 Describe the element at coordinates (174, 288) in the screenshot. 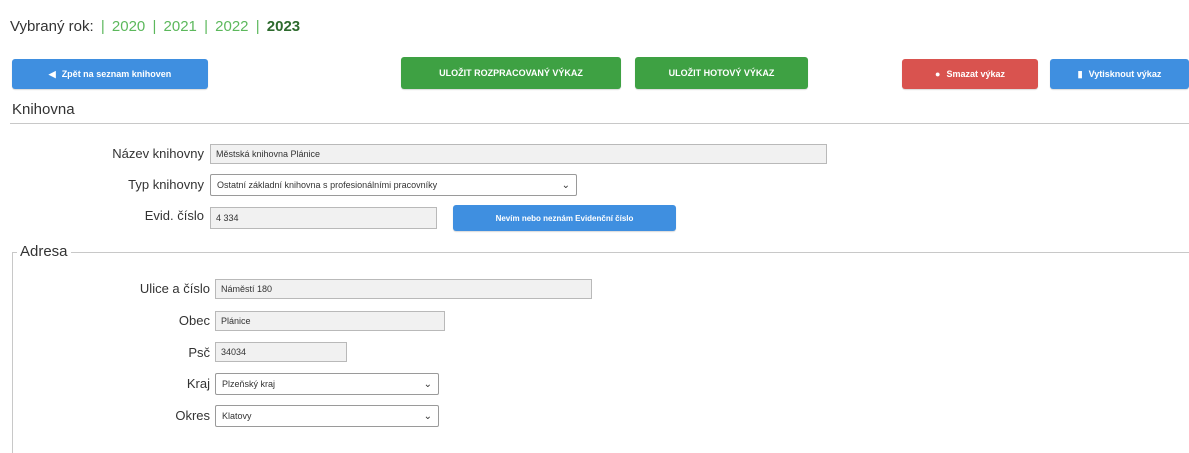

I see `street-label: Ulice a číslo` at that location.